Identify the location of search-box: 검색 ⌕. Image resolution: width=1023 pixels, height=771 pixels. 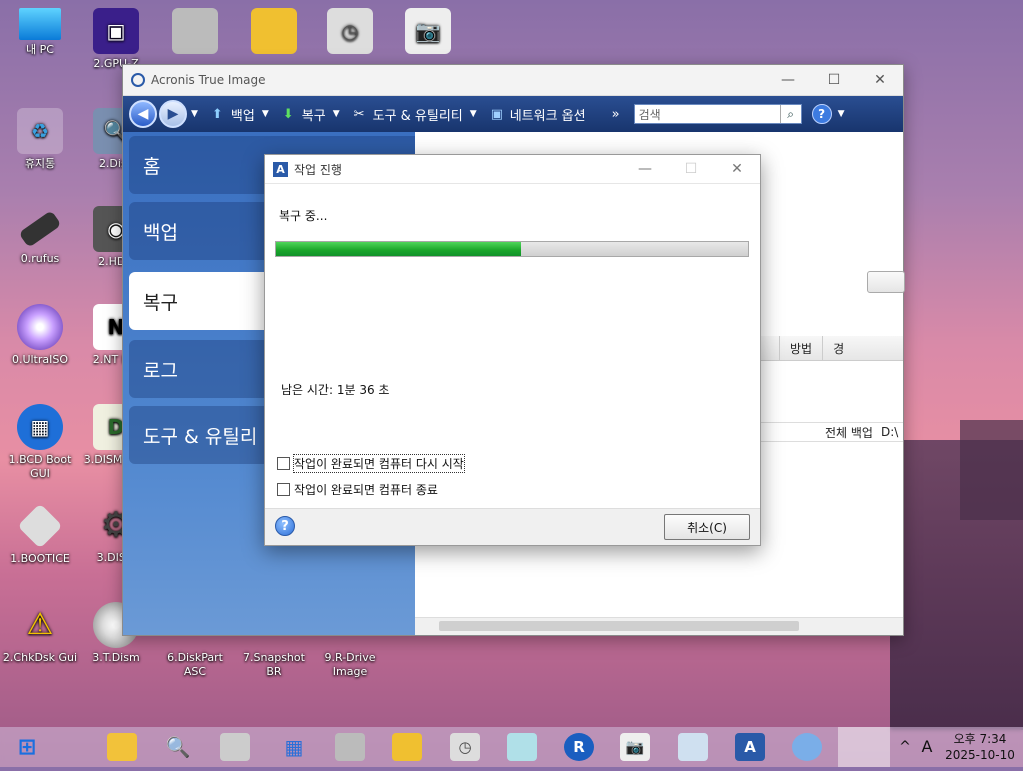
(717, 114).